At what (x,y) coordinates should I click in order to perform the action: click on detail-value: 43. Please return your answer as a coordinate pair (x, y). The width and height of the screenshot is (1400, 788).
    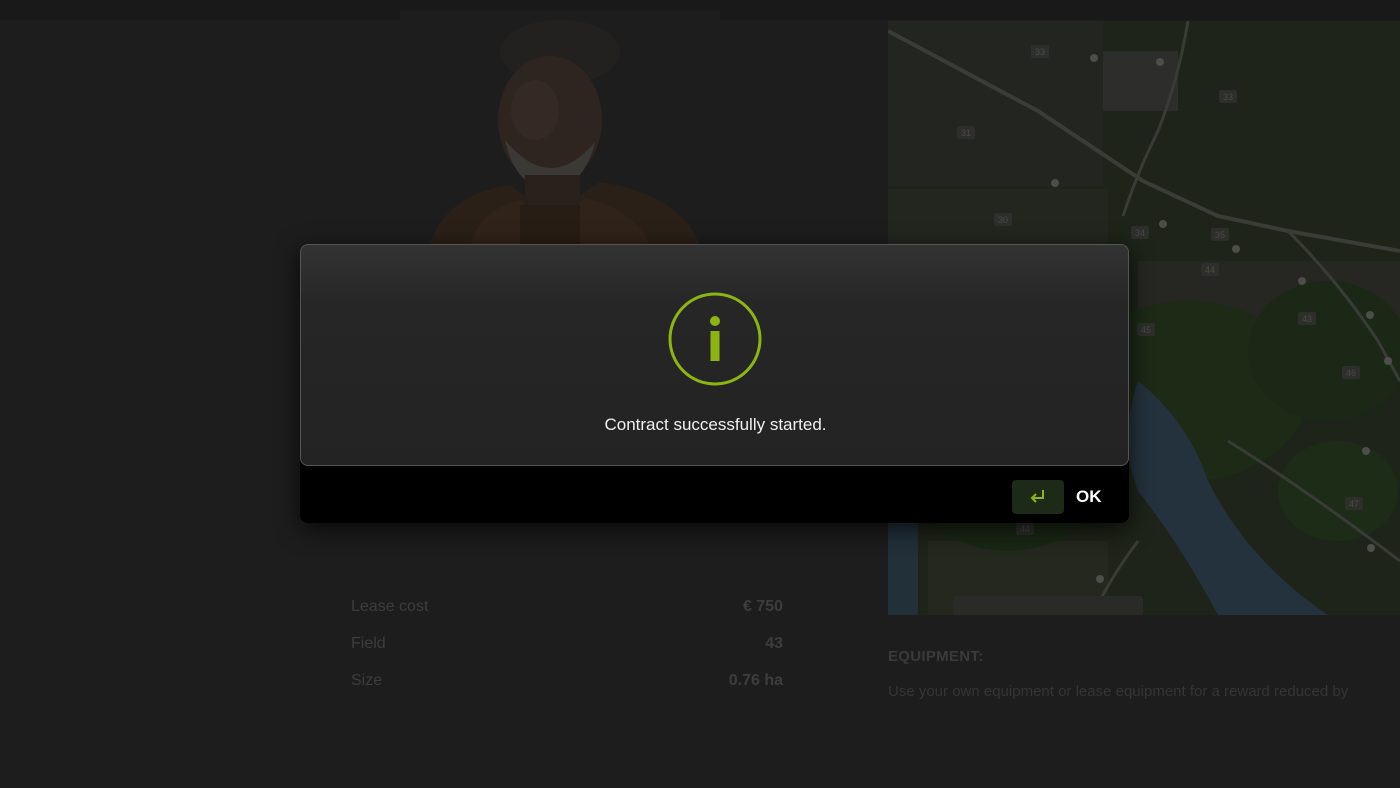
    Looking at the image, I should click on (774, 643).